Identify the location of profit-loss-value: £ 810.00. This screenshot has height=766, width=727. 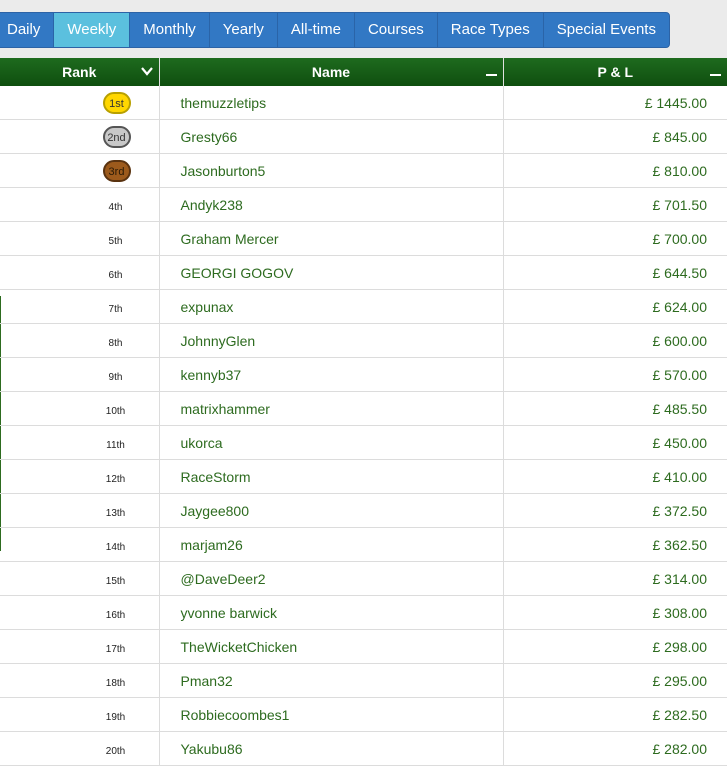
(615, 170).